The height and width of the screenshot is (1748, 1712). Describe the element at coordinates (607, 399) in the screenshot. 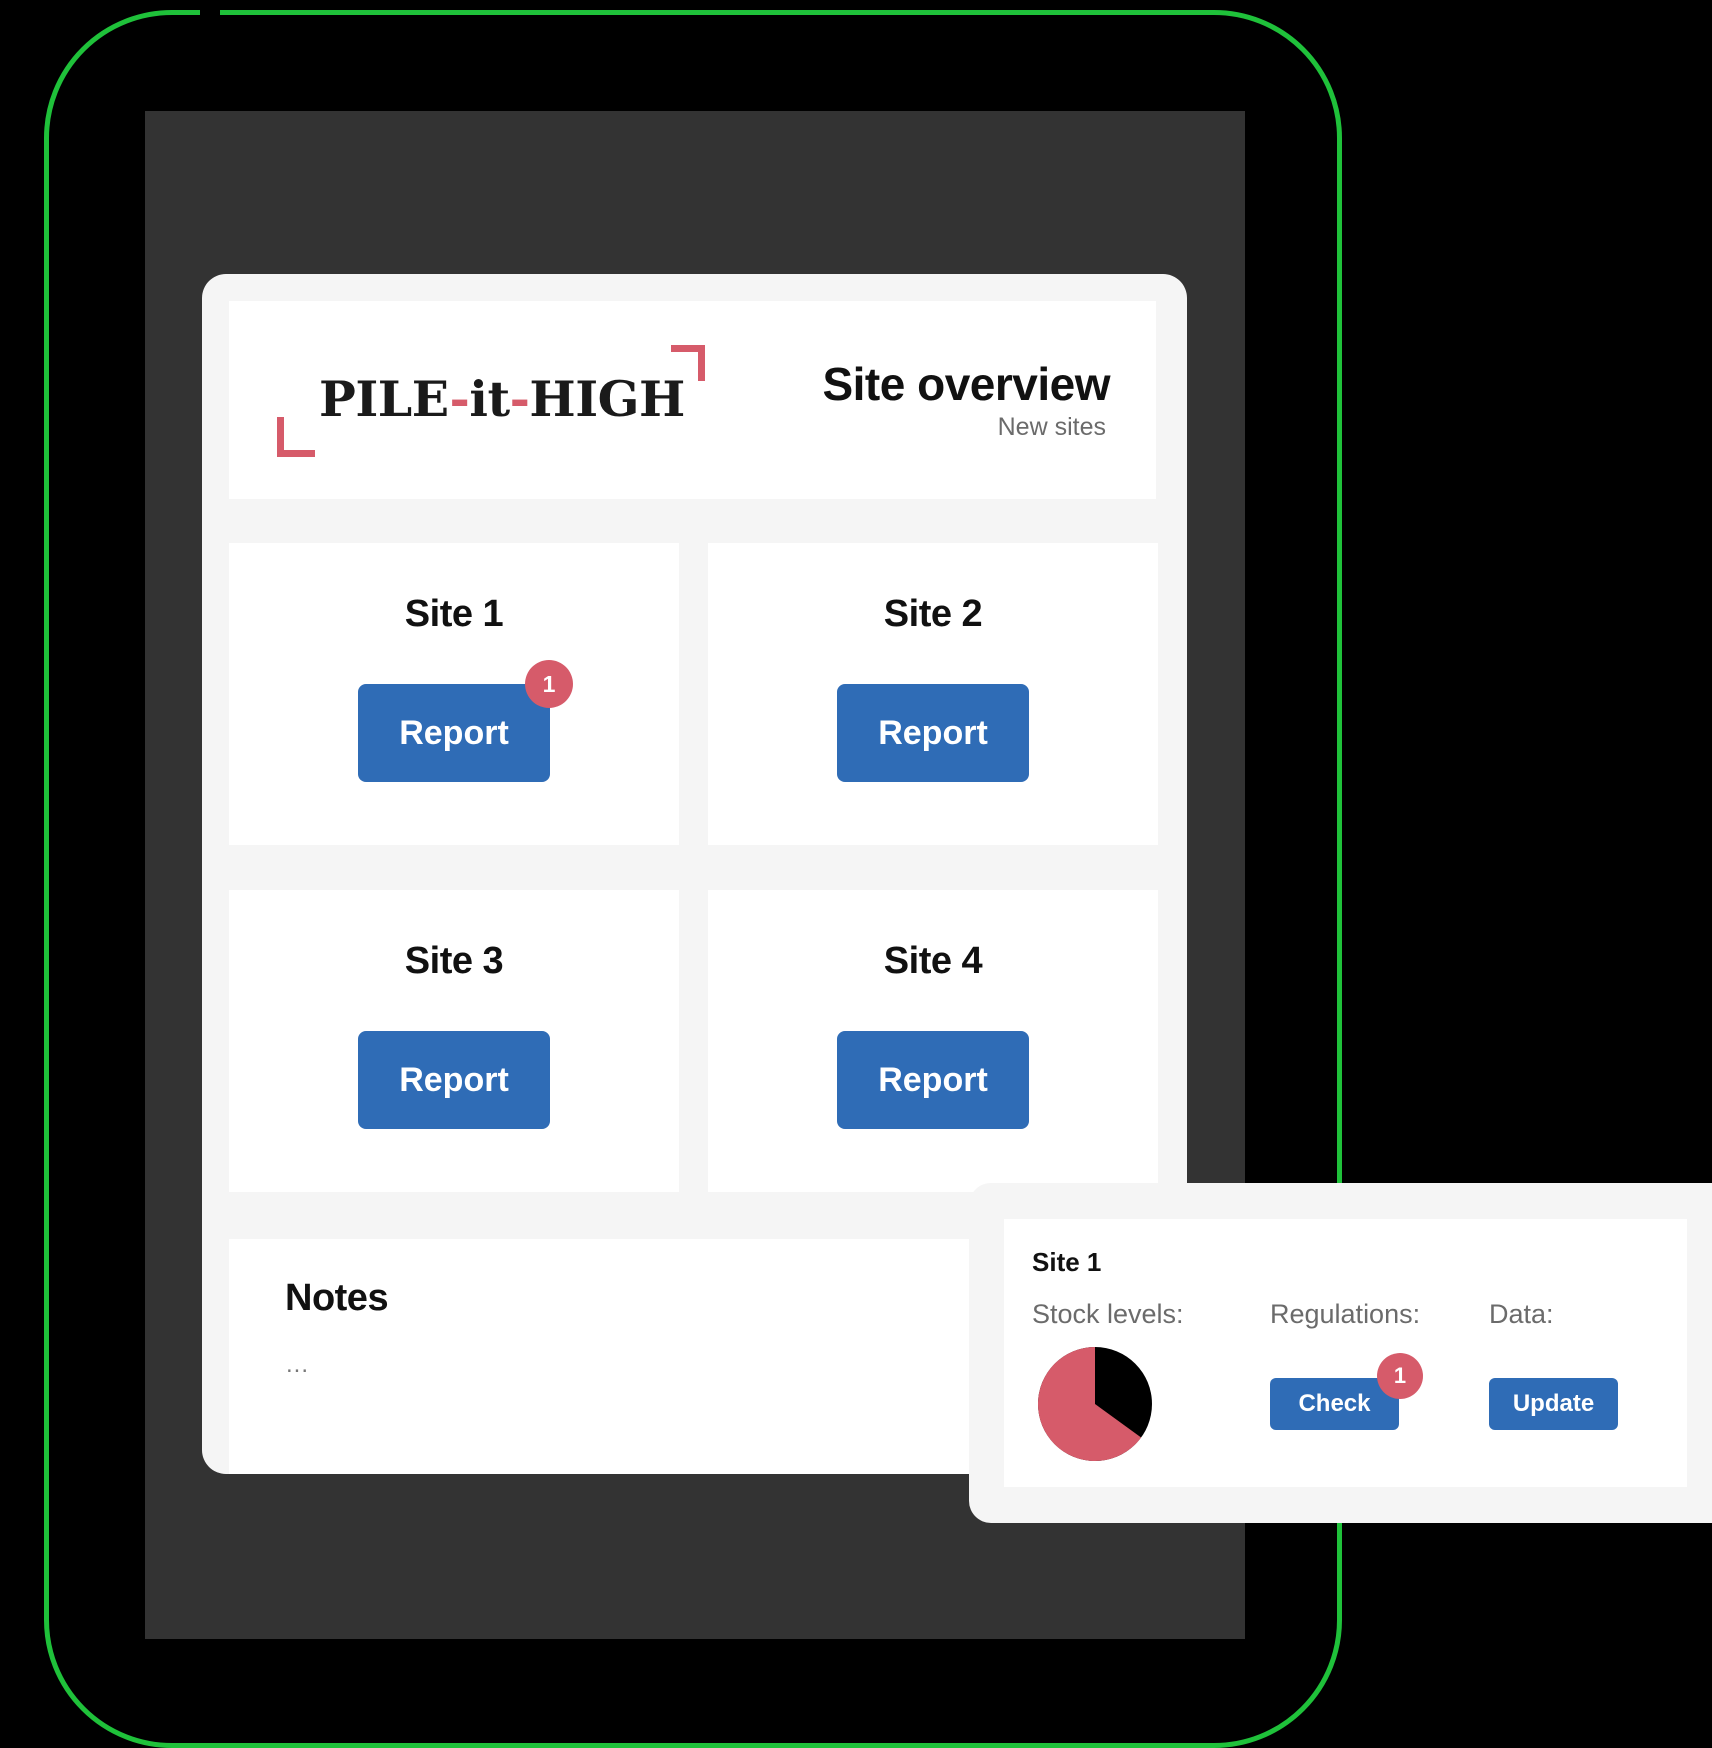

I see `logo-word-high: HIGH` at that location.